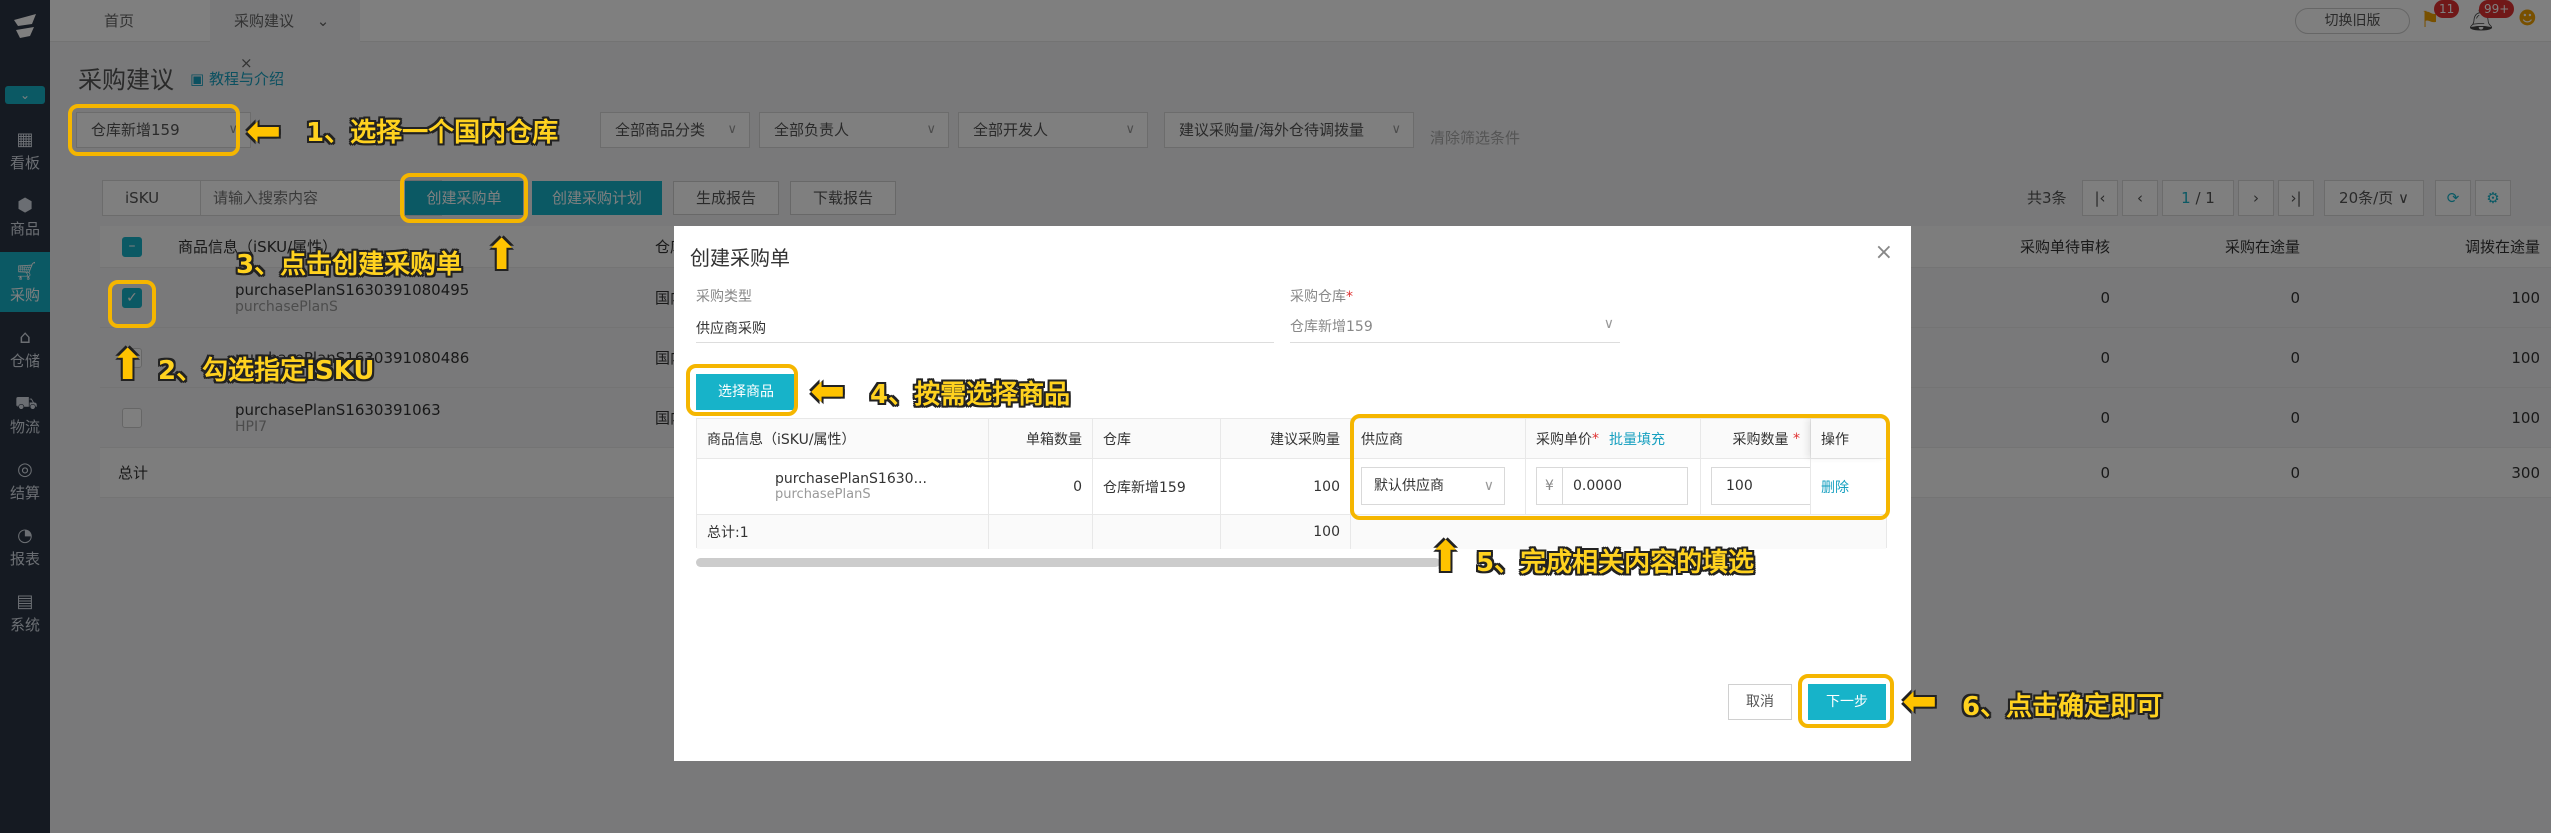 The width and height of the screenshot is (2551, 833). What do you see at coordinates (843, 532) in the screenshot?
I see `total-label: 总计:1` at bounding box center [843, 532].